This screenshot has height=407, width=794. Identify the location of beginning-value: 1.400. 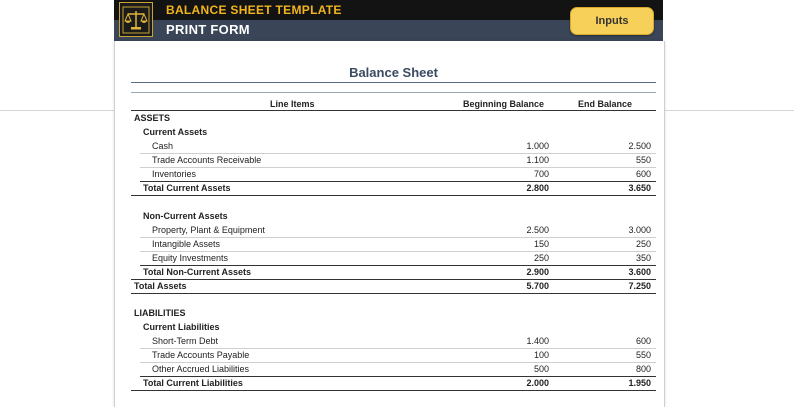
(537, 341).